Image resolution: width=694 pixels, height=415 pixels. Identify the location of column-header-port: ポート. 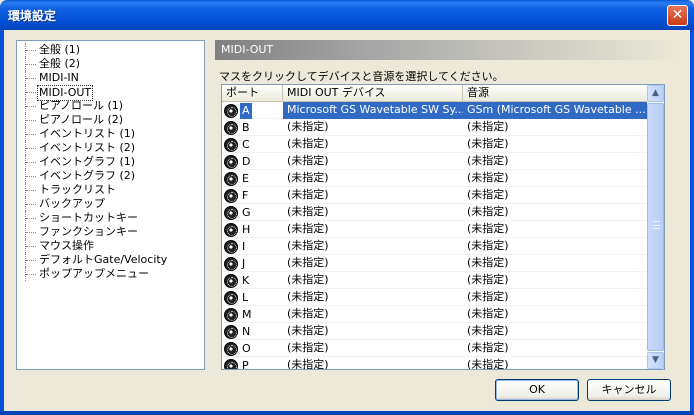
(252, 93).